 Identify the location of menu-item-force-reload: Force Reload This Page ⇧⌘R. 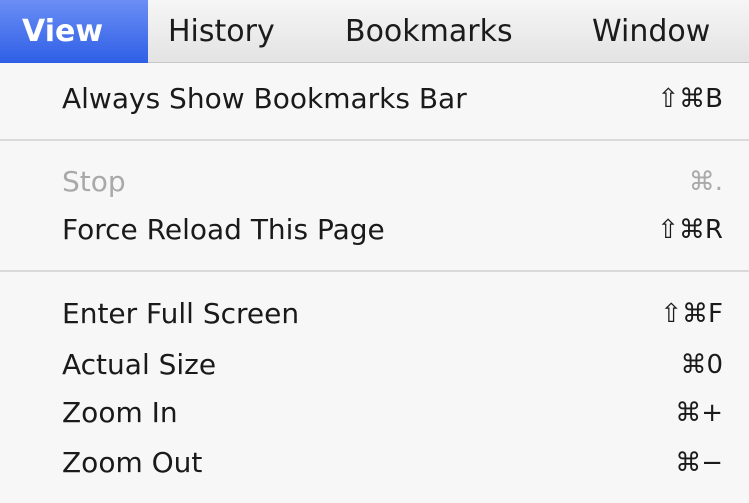
(374, 230).